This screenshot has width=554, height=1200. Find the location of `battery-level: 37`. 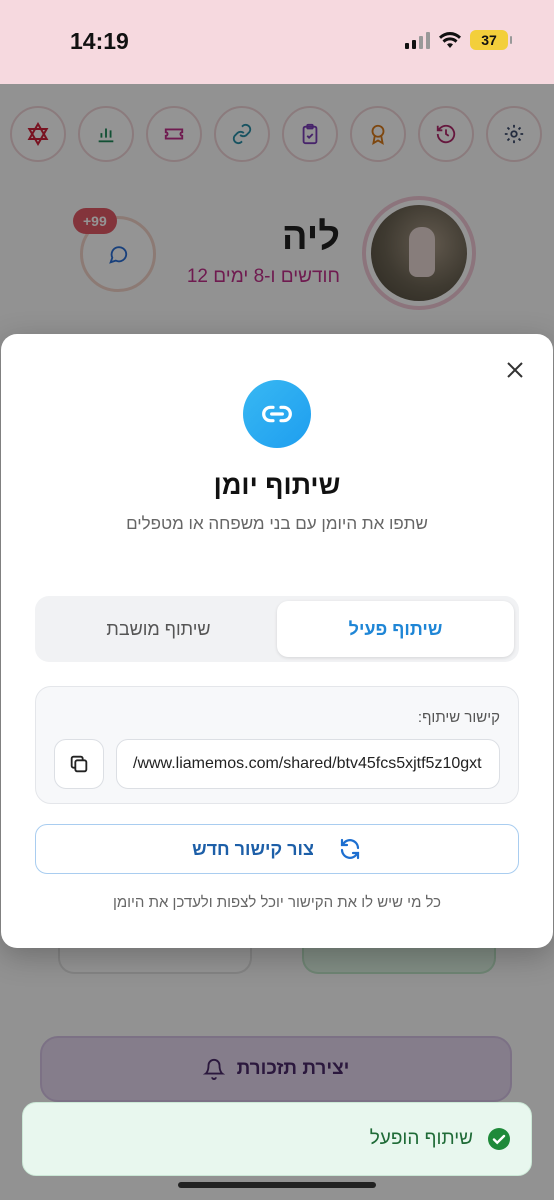

battery-level: 37 is located at coordinates (489, 40).